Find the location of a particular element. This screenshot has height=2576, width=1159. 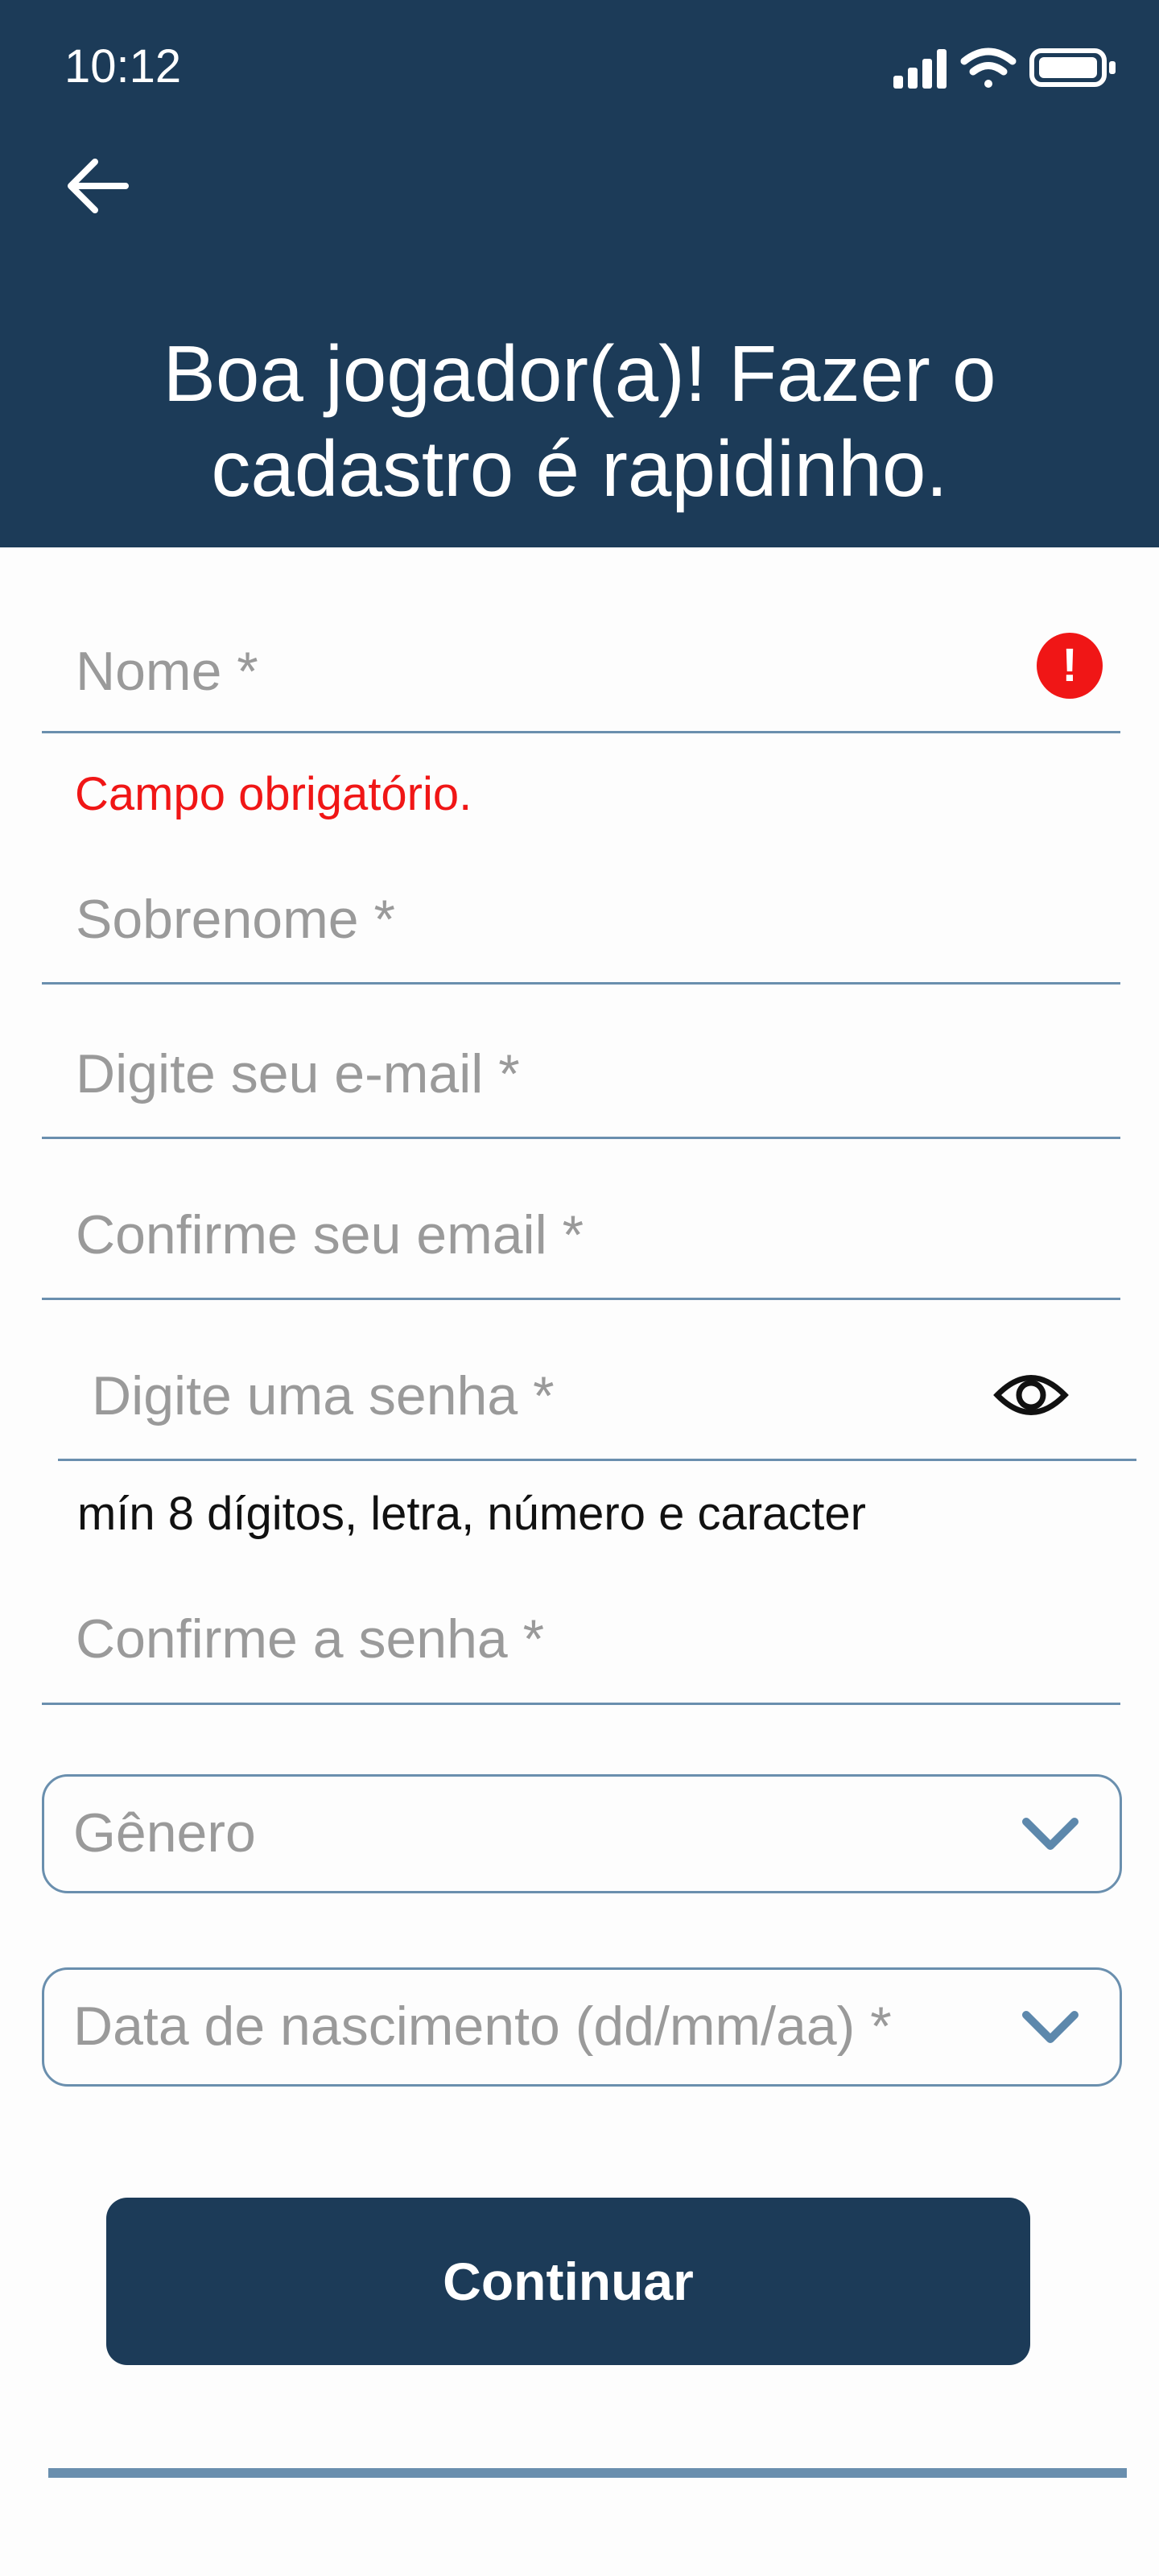

password-confirm-field: Confirme a senha * is located at coordinates (581, 1641).